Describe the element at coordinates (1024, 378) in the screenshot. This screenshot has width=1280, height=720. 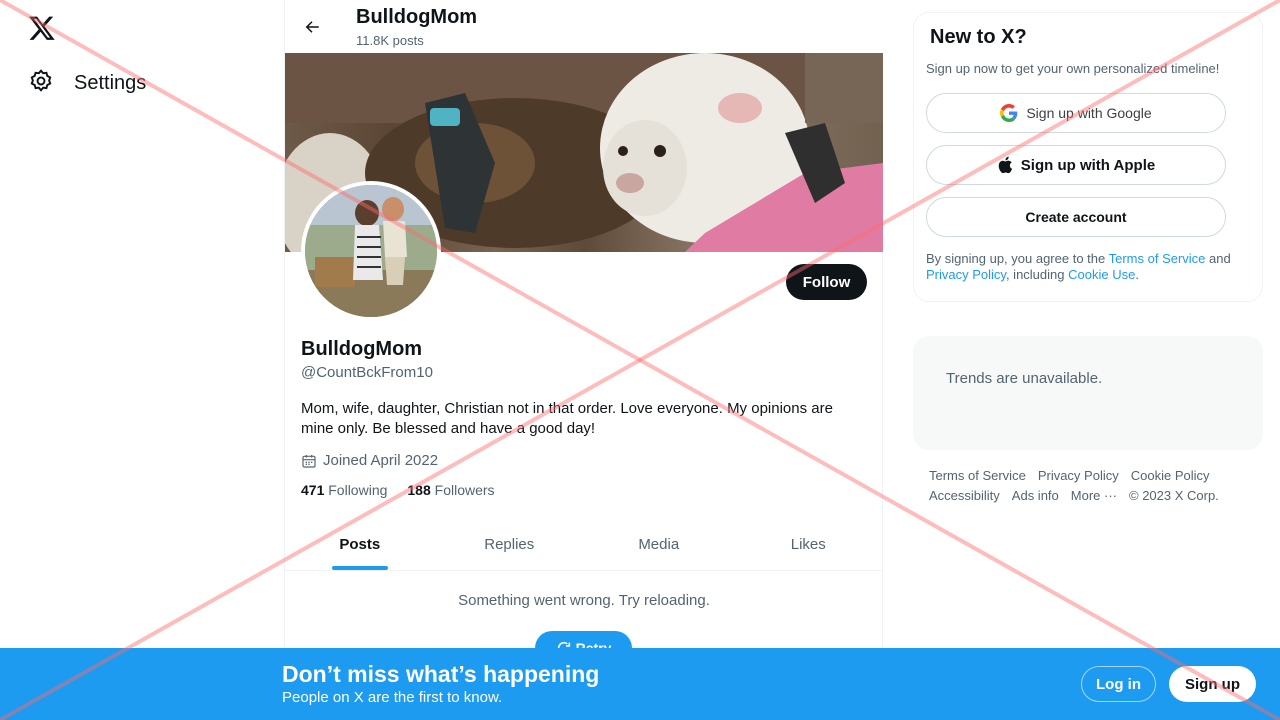
I see `trends-unavailable-message: Trends are unavailable.` at that location.